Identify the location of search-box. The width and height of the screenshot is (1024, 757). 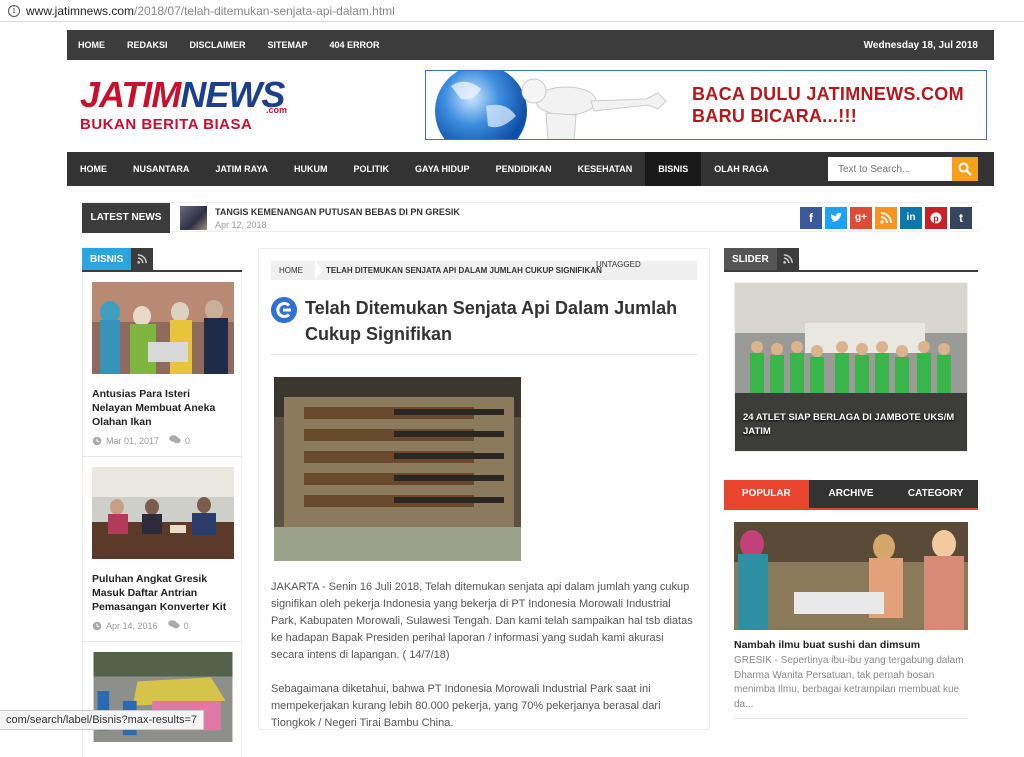
(903, 169).